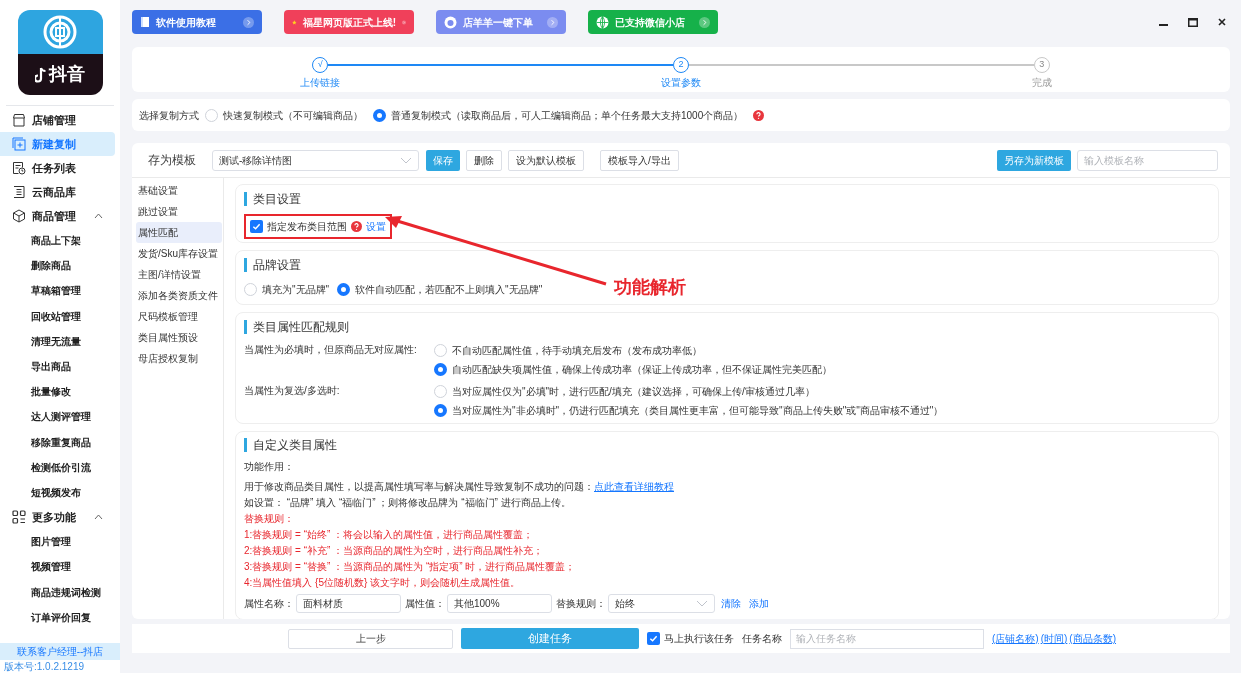 The width and height of the screenshot is (1241, 673). I want to click on sidebar-subitem: 删除商品, so click(60, 266).